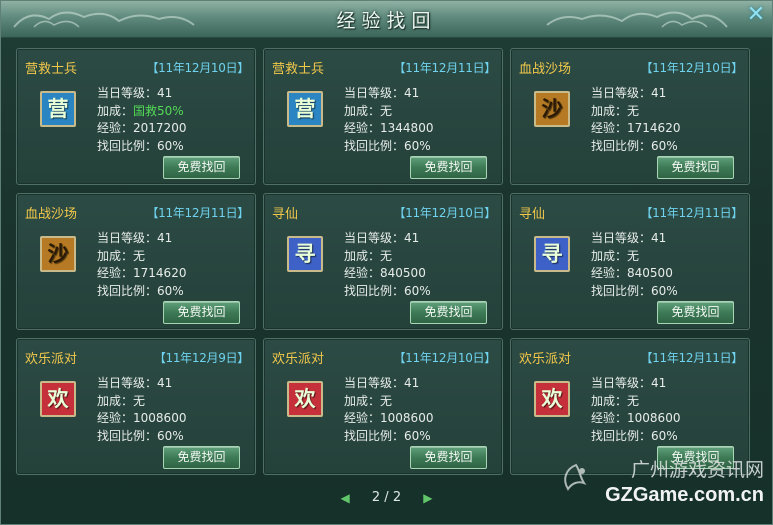 Image resolution: width=773 pixels, height=525 pixels. Describe the element at coordinates (650, 273) in the screenshot. I see `exp-value: 840500` at that location.